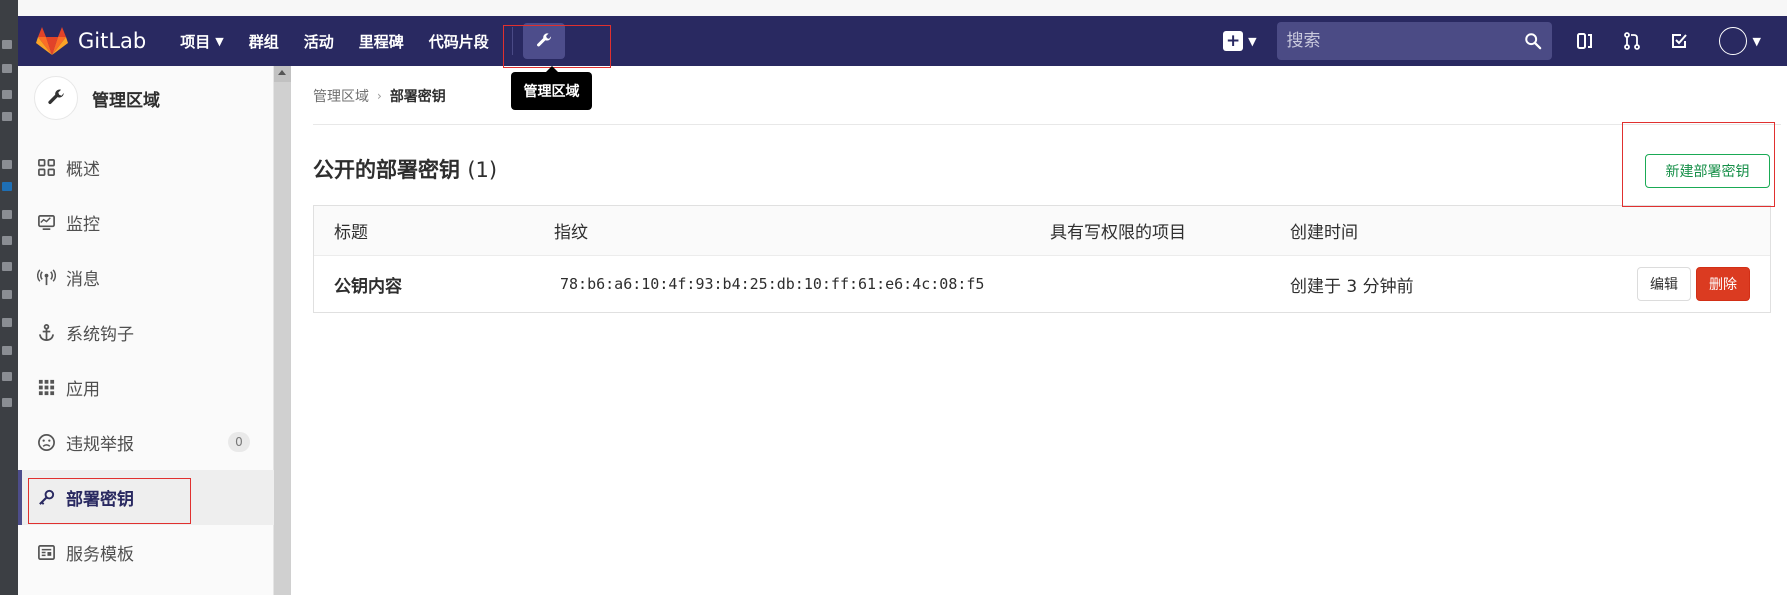  Describe the element at coordinates (351, 233) in the screenshot. I see `column-header-title: 标题` at that location.